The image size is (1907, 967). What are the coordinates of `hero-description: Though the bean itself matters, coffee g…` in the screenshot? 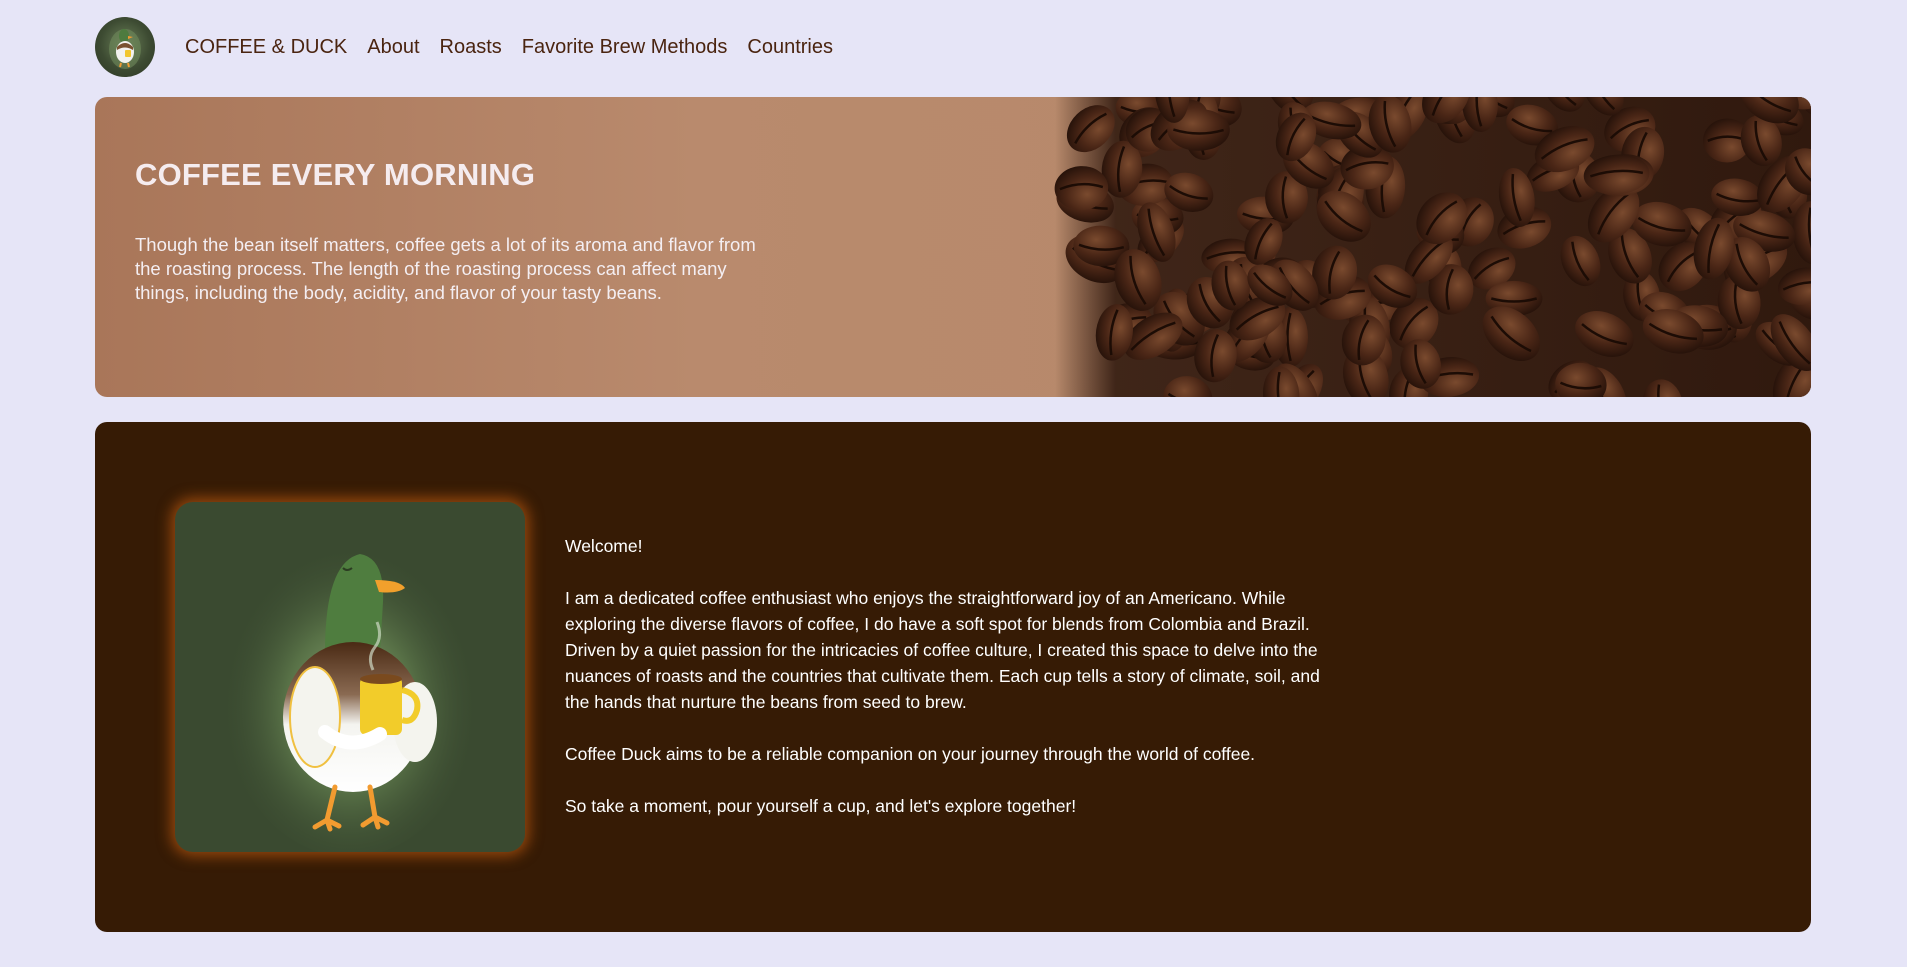 It's located at (445, 268).